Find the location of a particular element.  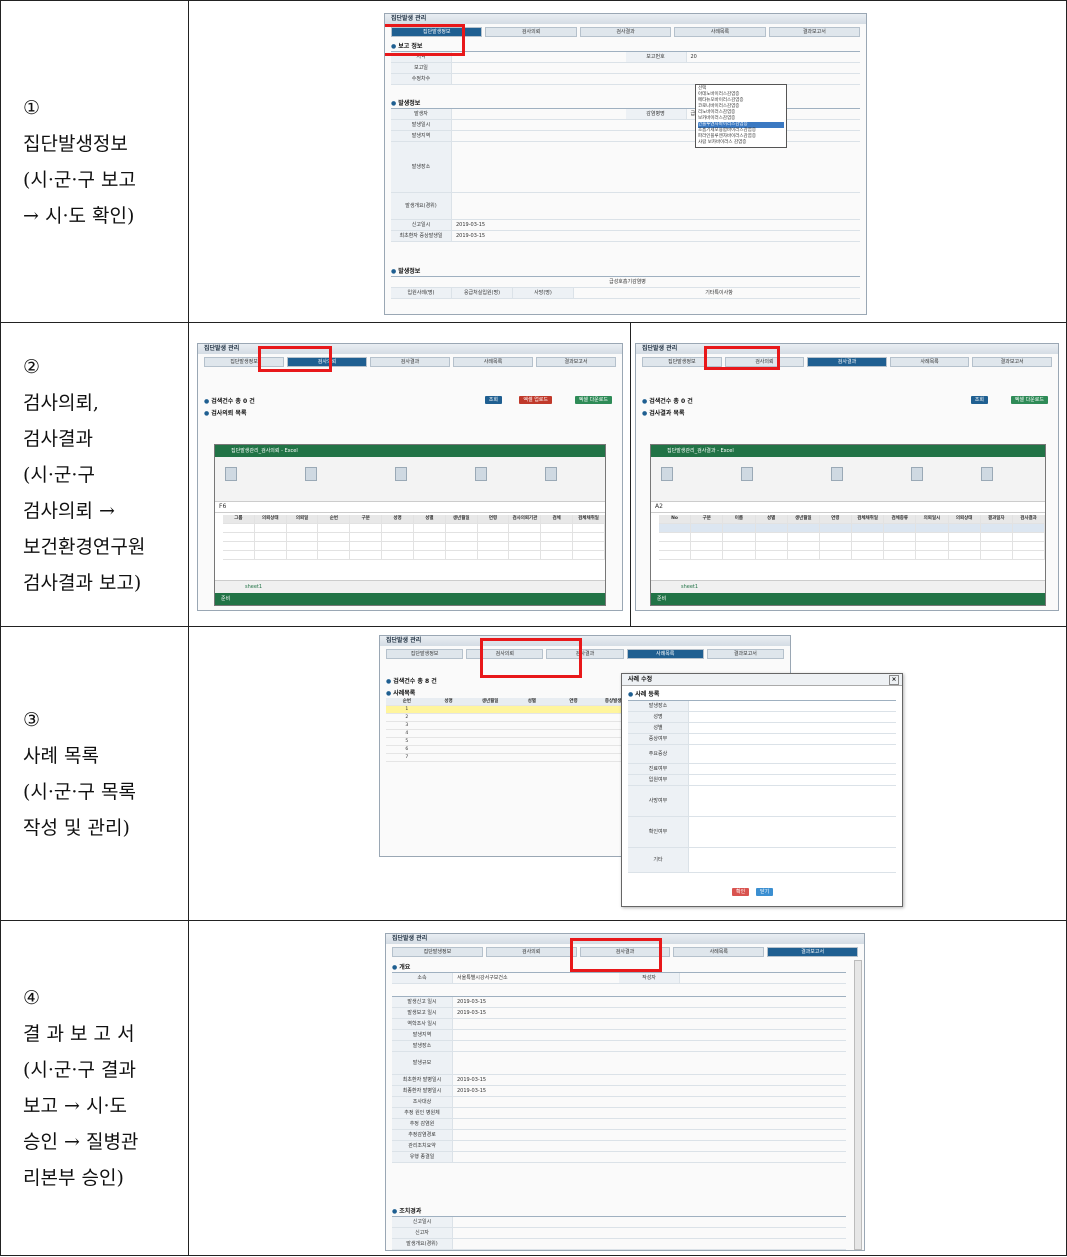

row-number: 2 is located at coordinates (407, 717).